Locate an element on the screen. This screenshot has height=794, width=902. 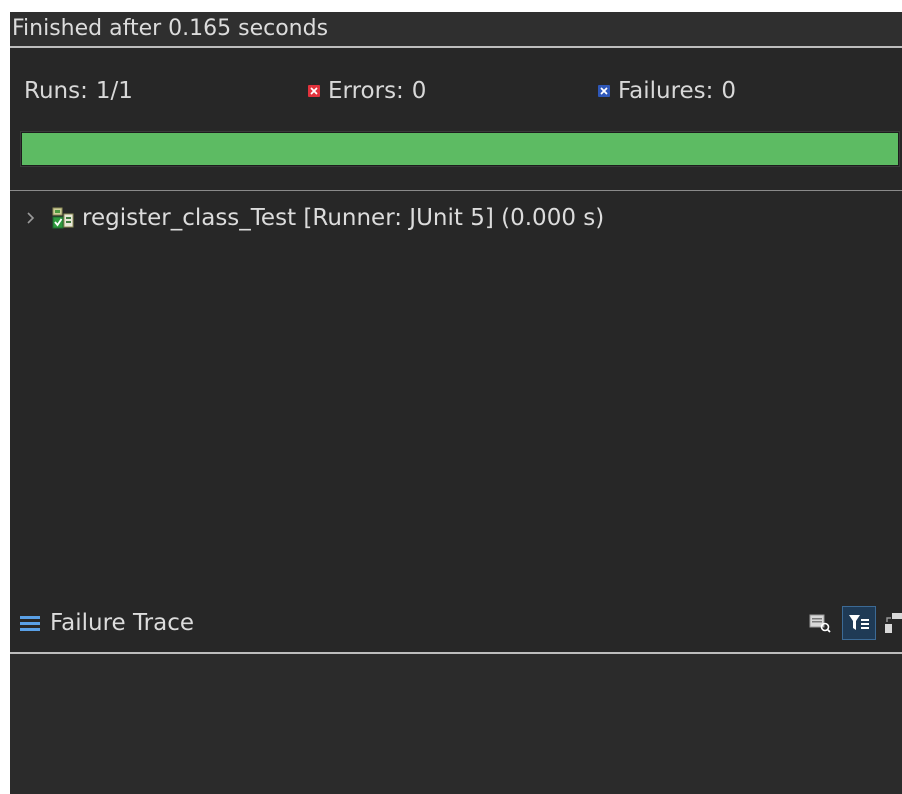
status-text: Finished after 0.165 seconds is located at coordinates (170, 28).